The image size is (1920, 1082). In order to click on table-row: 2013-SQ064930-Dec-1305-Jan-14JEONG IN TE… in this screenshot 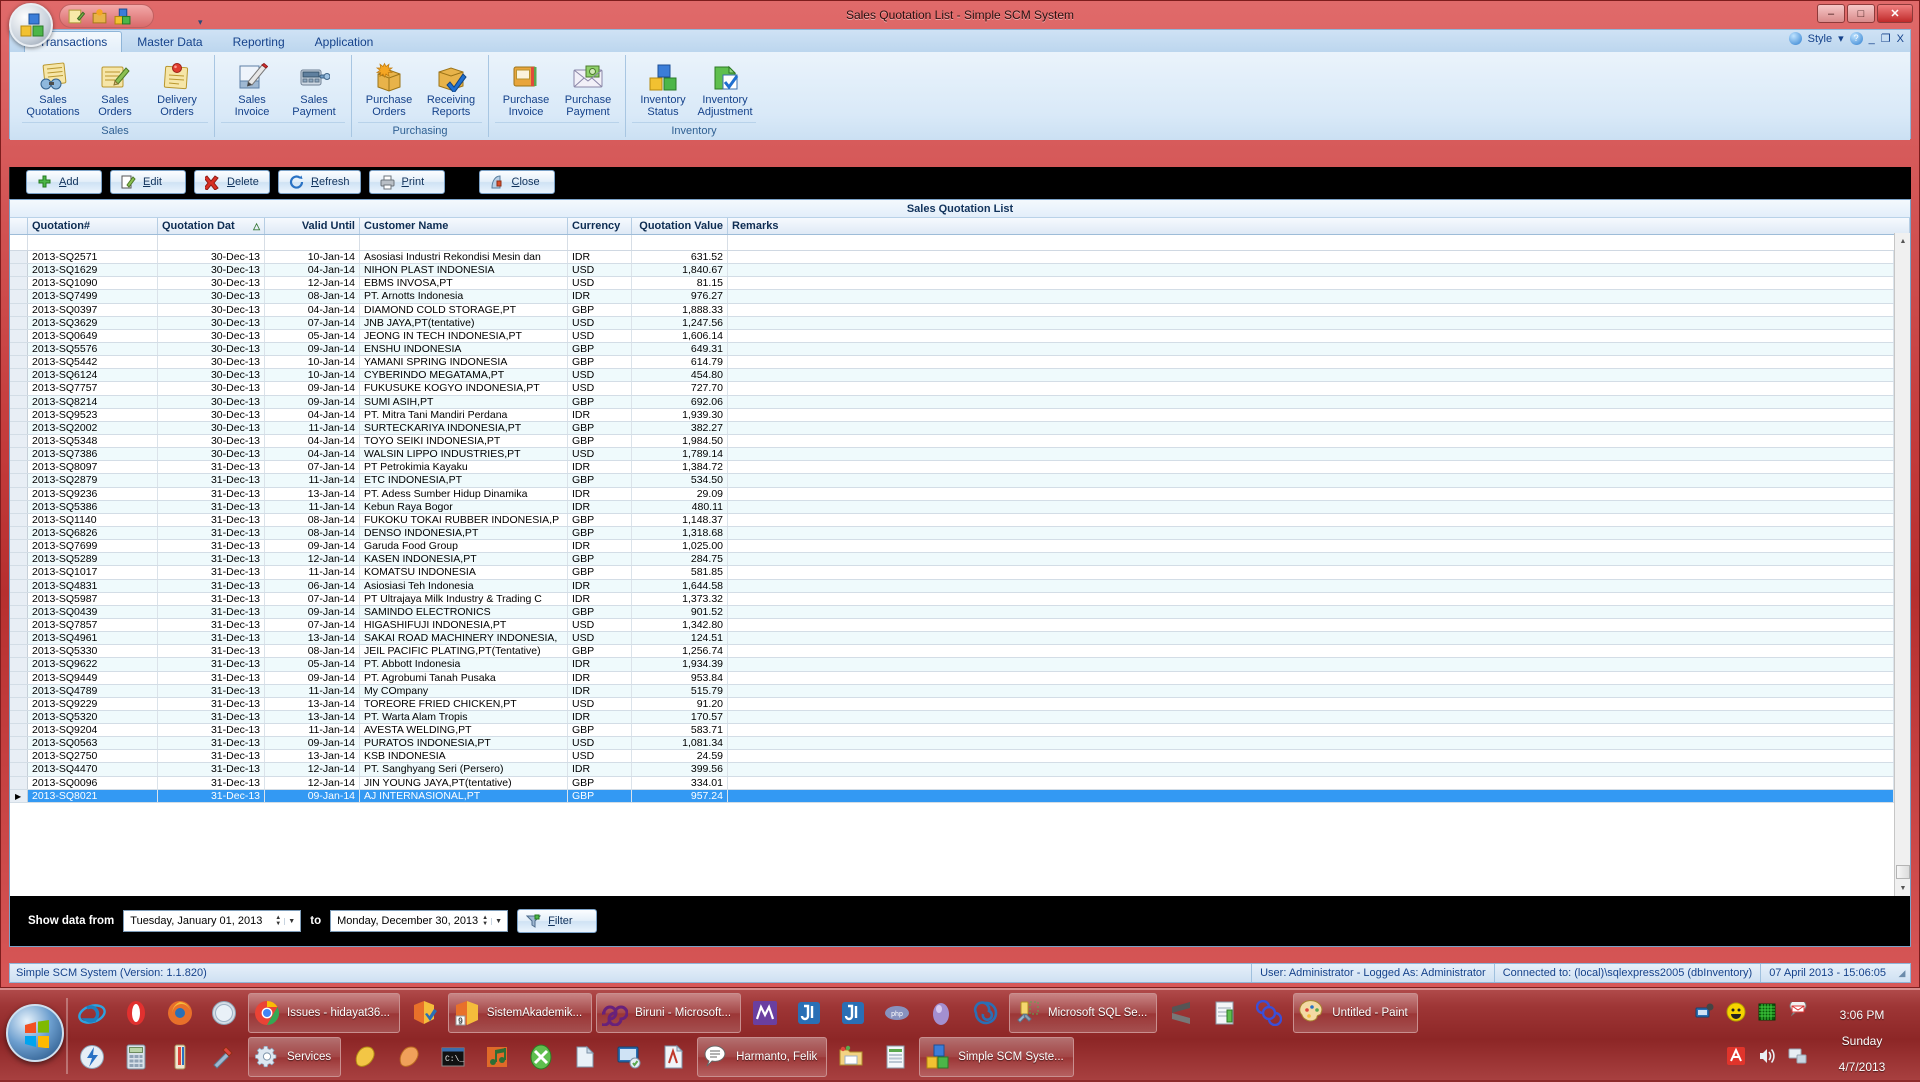, I will do `click(952, 336)`.